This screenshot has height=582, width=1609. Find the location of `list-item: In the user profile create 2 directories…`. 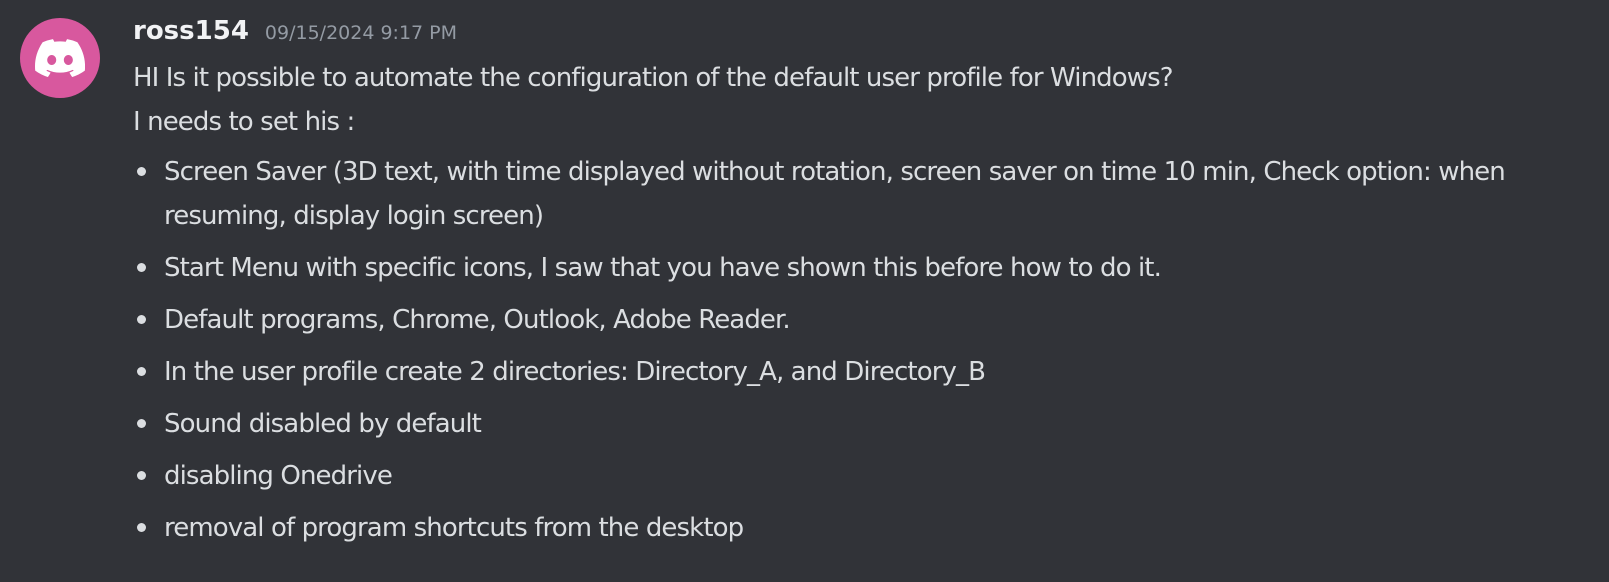

list-item: In the user profile create 2 directories… is located at coordinates (861, 372).